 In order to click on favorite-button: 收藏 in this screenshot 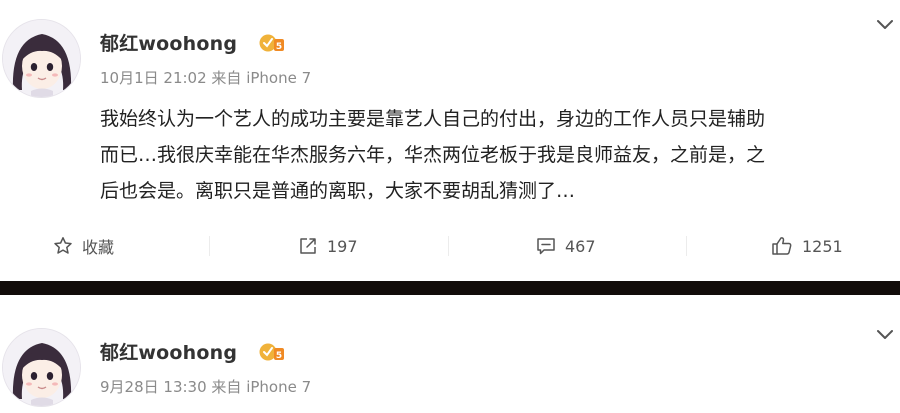, I will do `click(83, 246)`.